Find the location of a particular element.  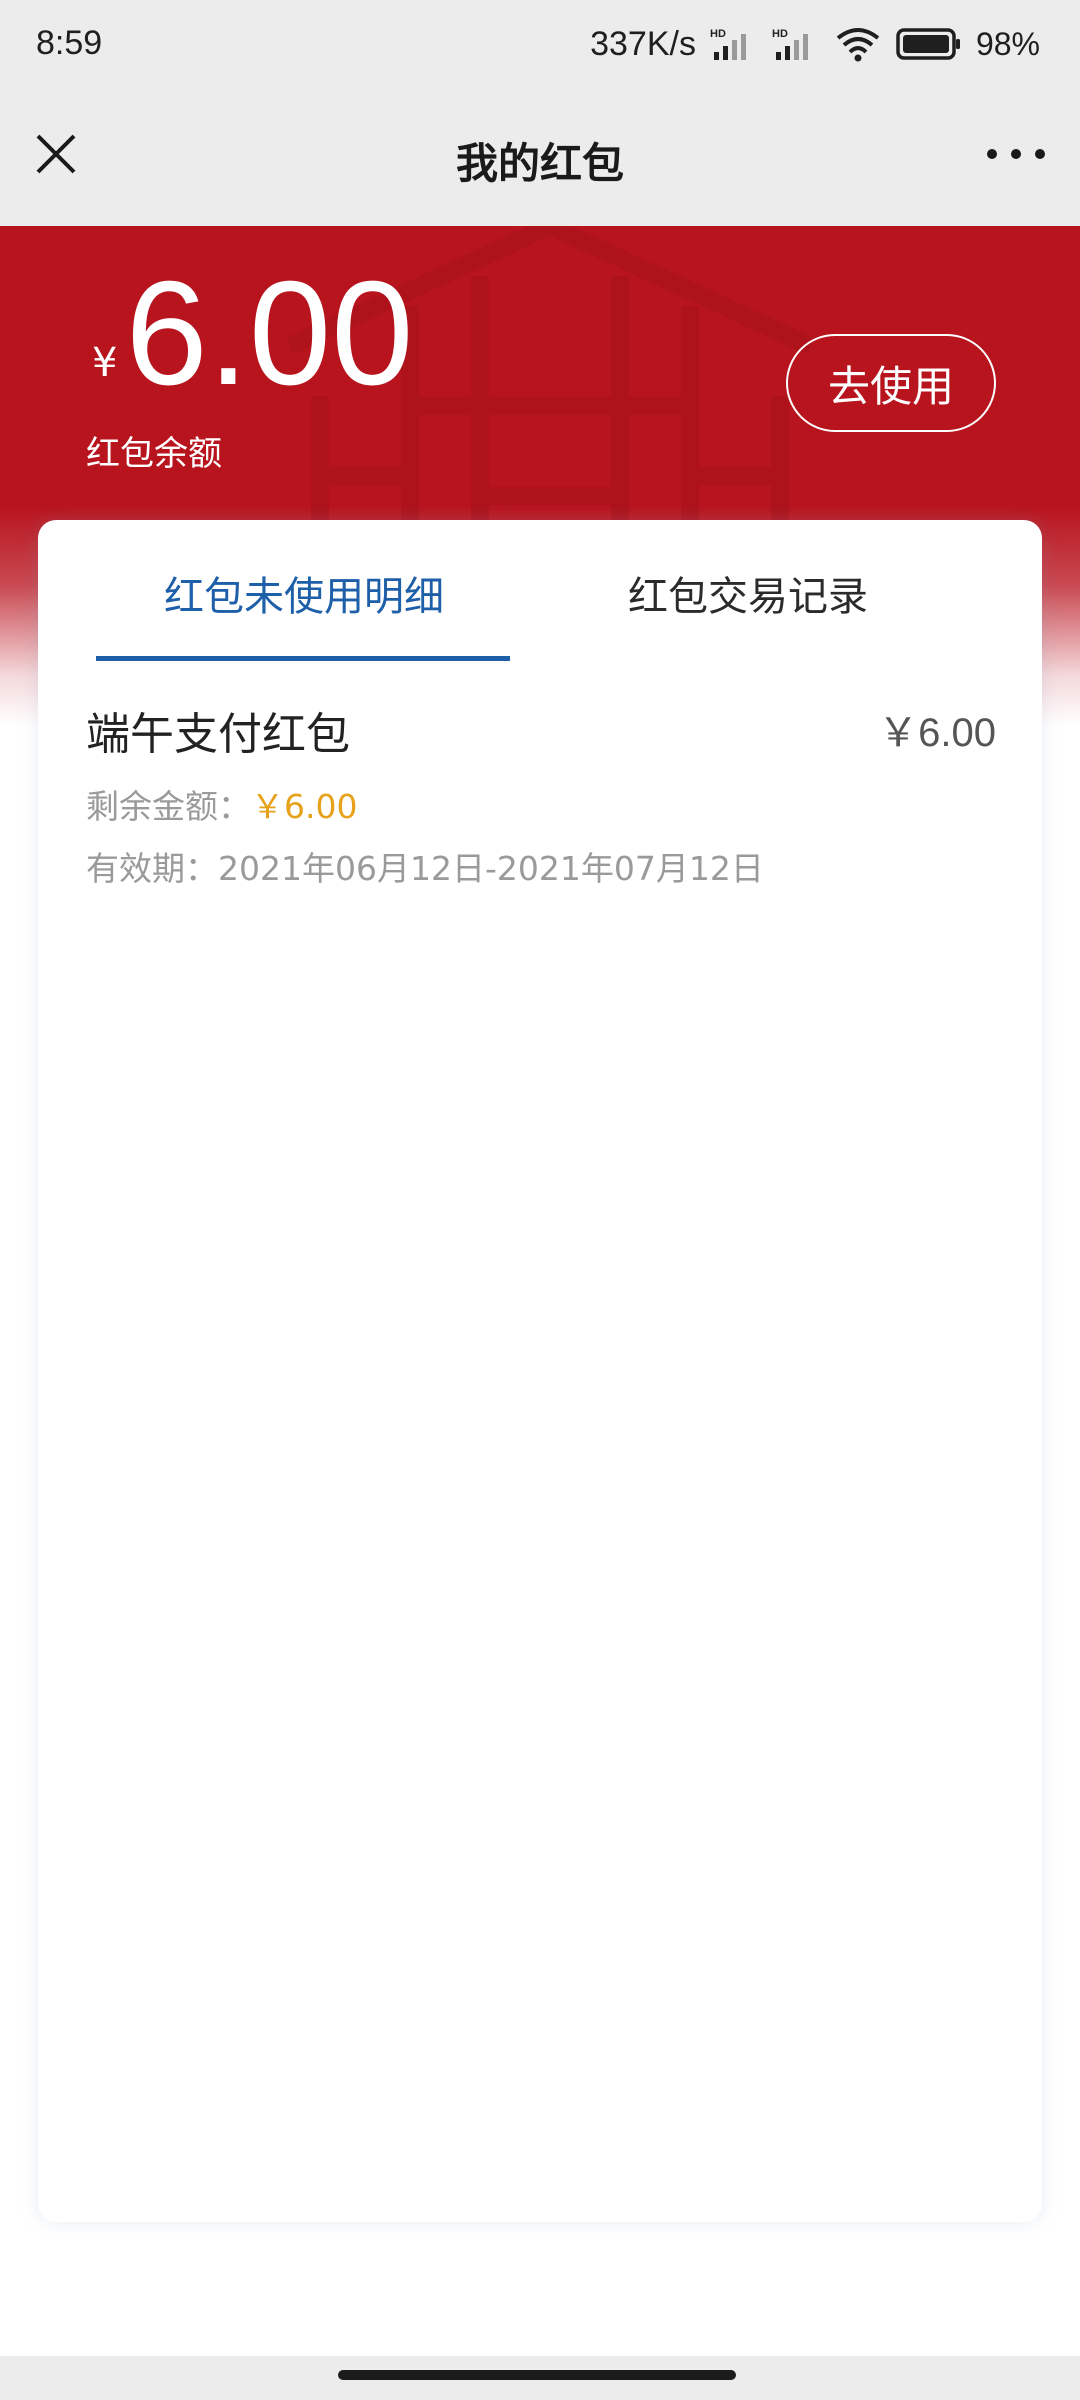

status-time: 8:59 is located at coordinates (69, 43).